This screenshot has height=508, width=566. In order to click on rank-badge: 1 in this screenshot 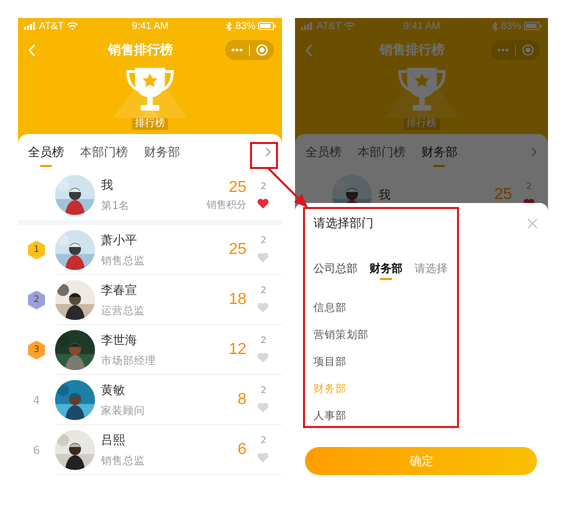, I will do `click(36, 250)`.